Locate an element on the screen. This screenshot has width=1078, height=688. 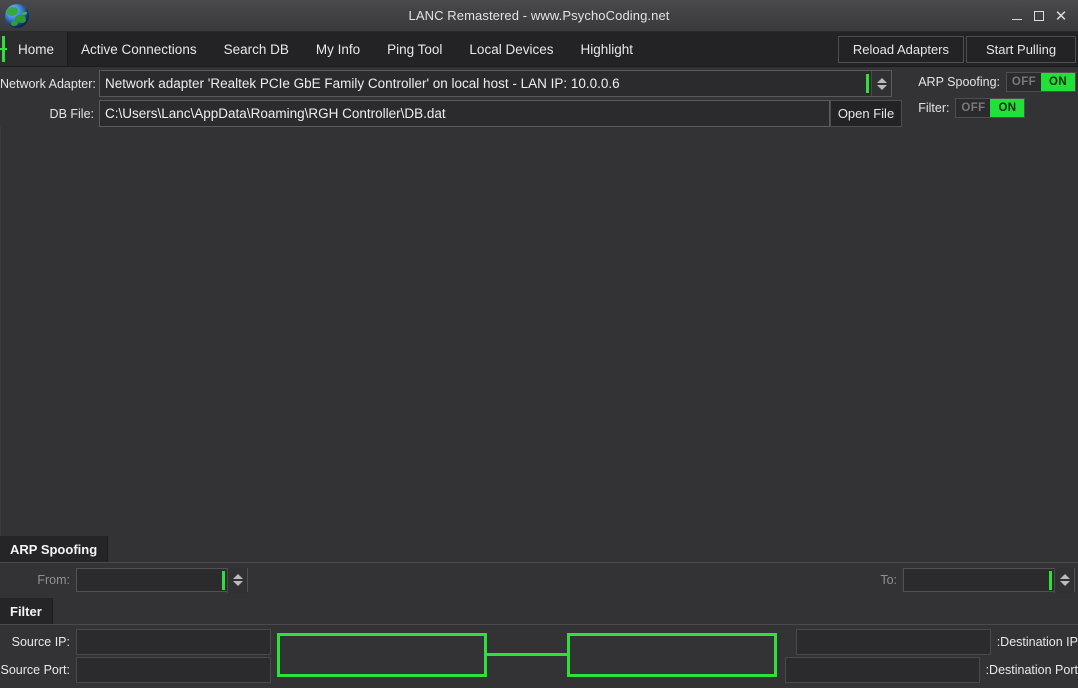
filter-switch: OFF ON is located at coordinates (990, 107).